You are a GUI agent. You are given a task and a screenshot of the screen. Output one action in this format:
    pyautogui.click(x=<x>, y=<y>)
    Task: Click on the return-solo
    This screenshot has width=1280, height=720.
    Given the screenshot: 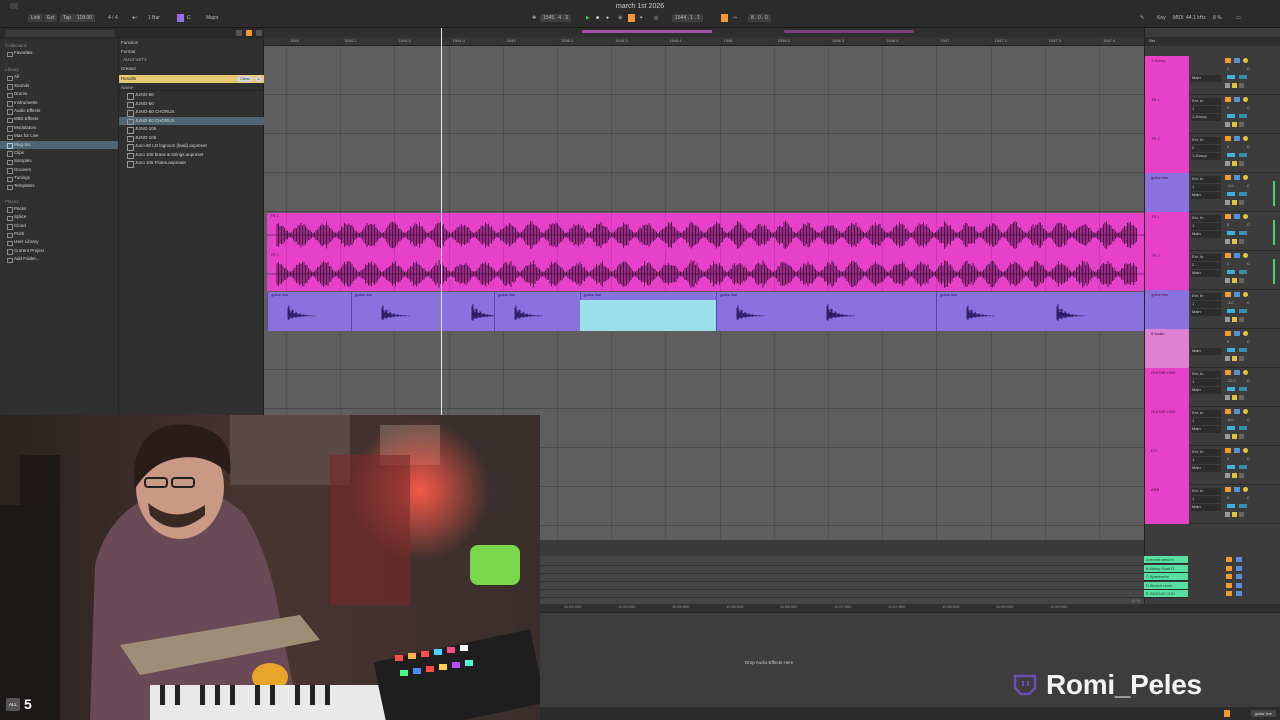 What is the action you would take?
    pyautogui.click(x=1239, y=568)
    